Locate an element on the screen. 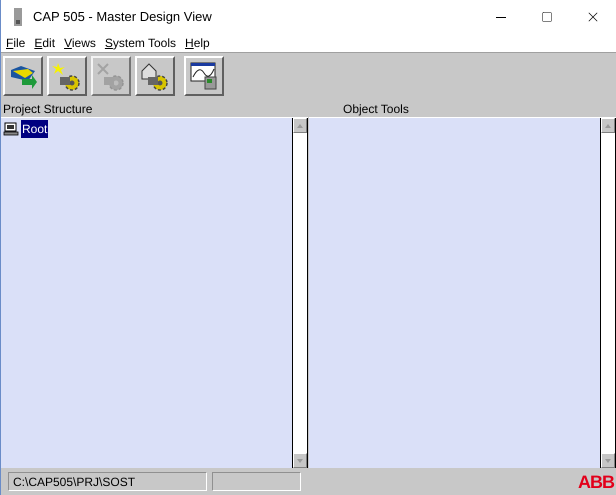 Image resolution: width=616 pixels, height=495 pixels. monitor-chart-icon is located at coordinates (204, 75).